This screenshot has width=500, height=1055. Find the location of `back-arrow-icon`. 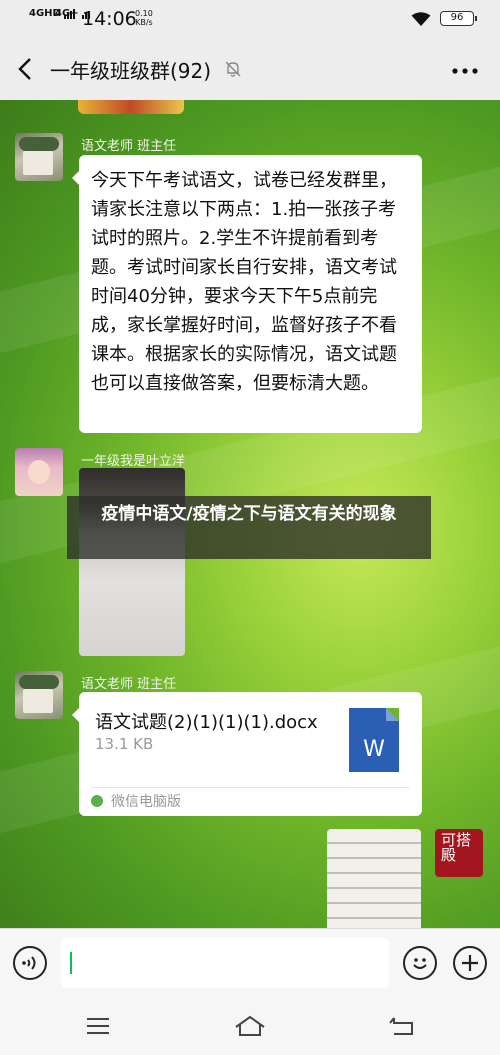

back-arrow-icon is located at coordinates (26, 69).